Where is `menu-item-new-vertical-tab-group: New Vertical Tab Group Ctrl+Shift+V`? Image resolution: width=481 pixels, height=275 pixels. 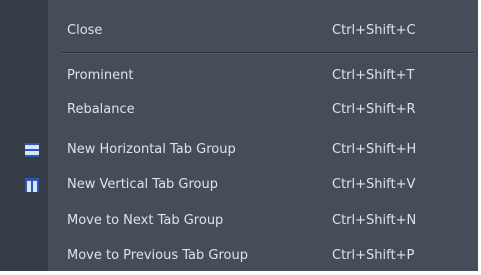
menu-item-new-vertical-tab-group: New Vertical Tab Group Ctrl+Shift+V is located at coordinates (239, 185).